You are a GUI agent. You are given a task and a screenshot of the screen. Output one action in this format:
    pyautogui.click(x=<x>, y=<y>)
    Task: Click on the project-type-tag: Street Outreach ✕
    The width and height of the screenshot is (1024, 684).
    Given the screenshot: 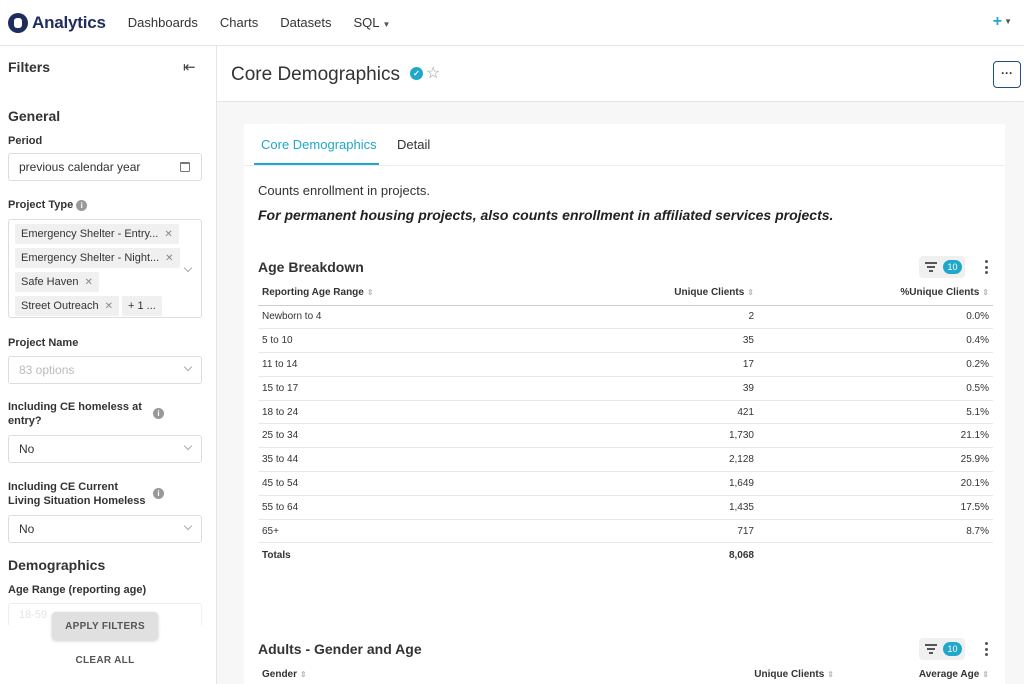 What is the action you would take?
    pyautogui.click(x=67, y=306)
    